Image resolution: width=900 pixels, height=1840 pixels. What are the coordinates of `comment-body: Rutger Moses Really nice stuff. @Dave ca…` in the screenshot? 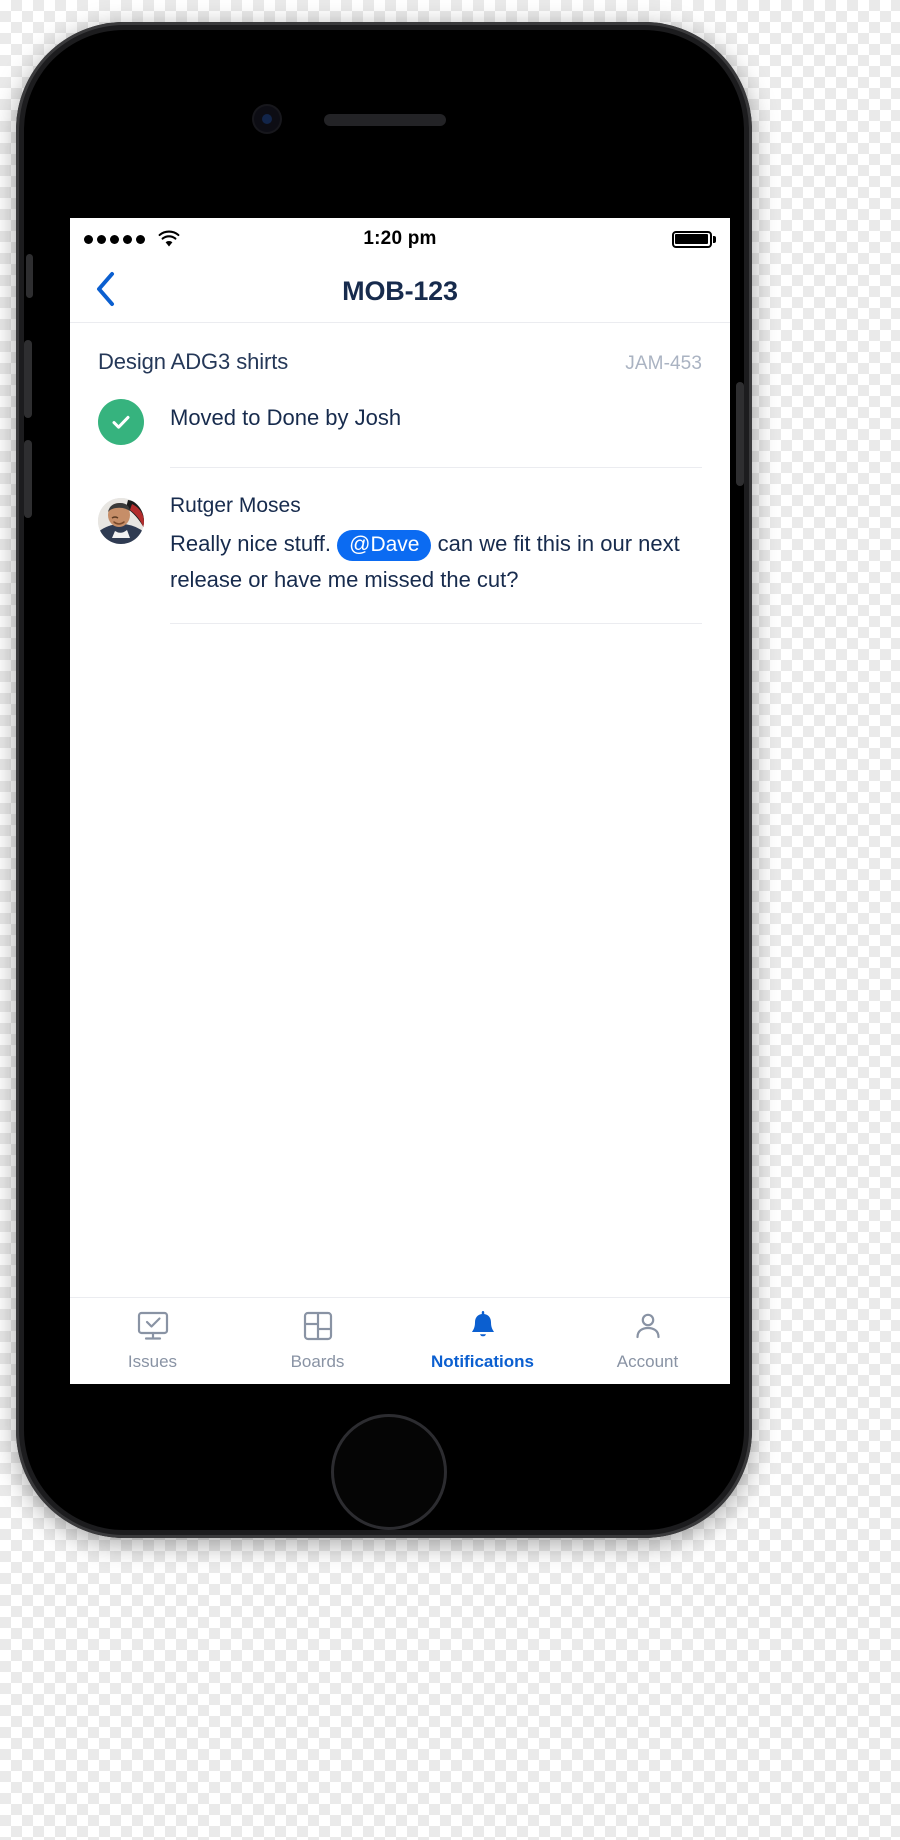 It's located at (436, 559).